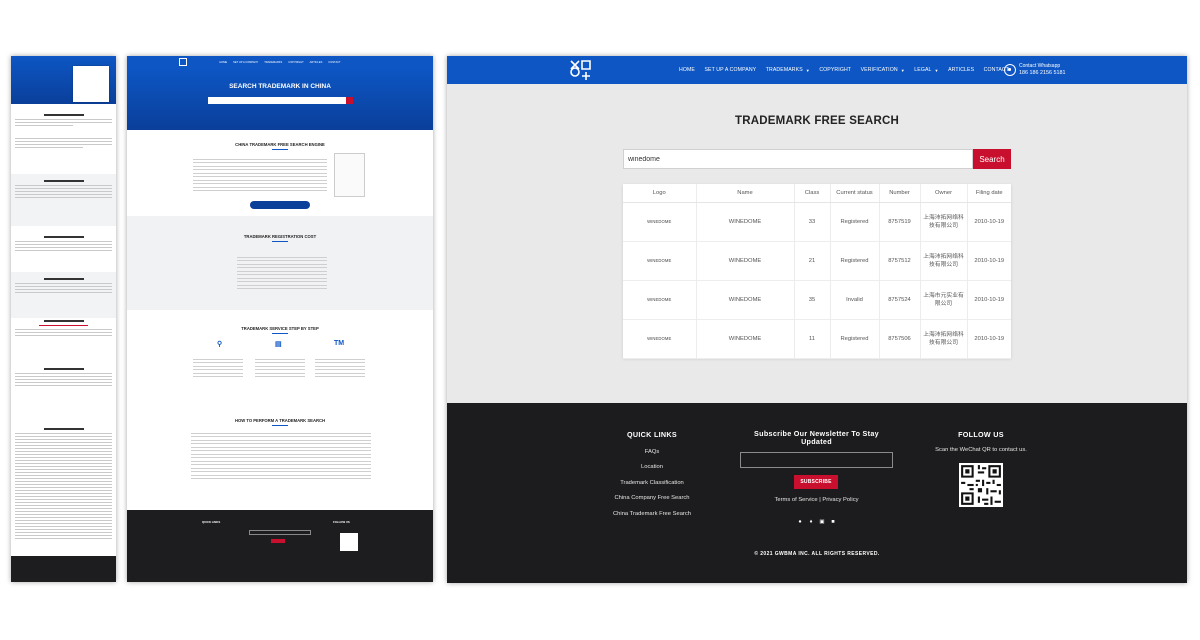  I want to click on nav-verification: VERIFICATION ▼, so click(883, 70).